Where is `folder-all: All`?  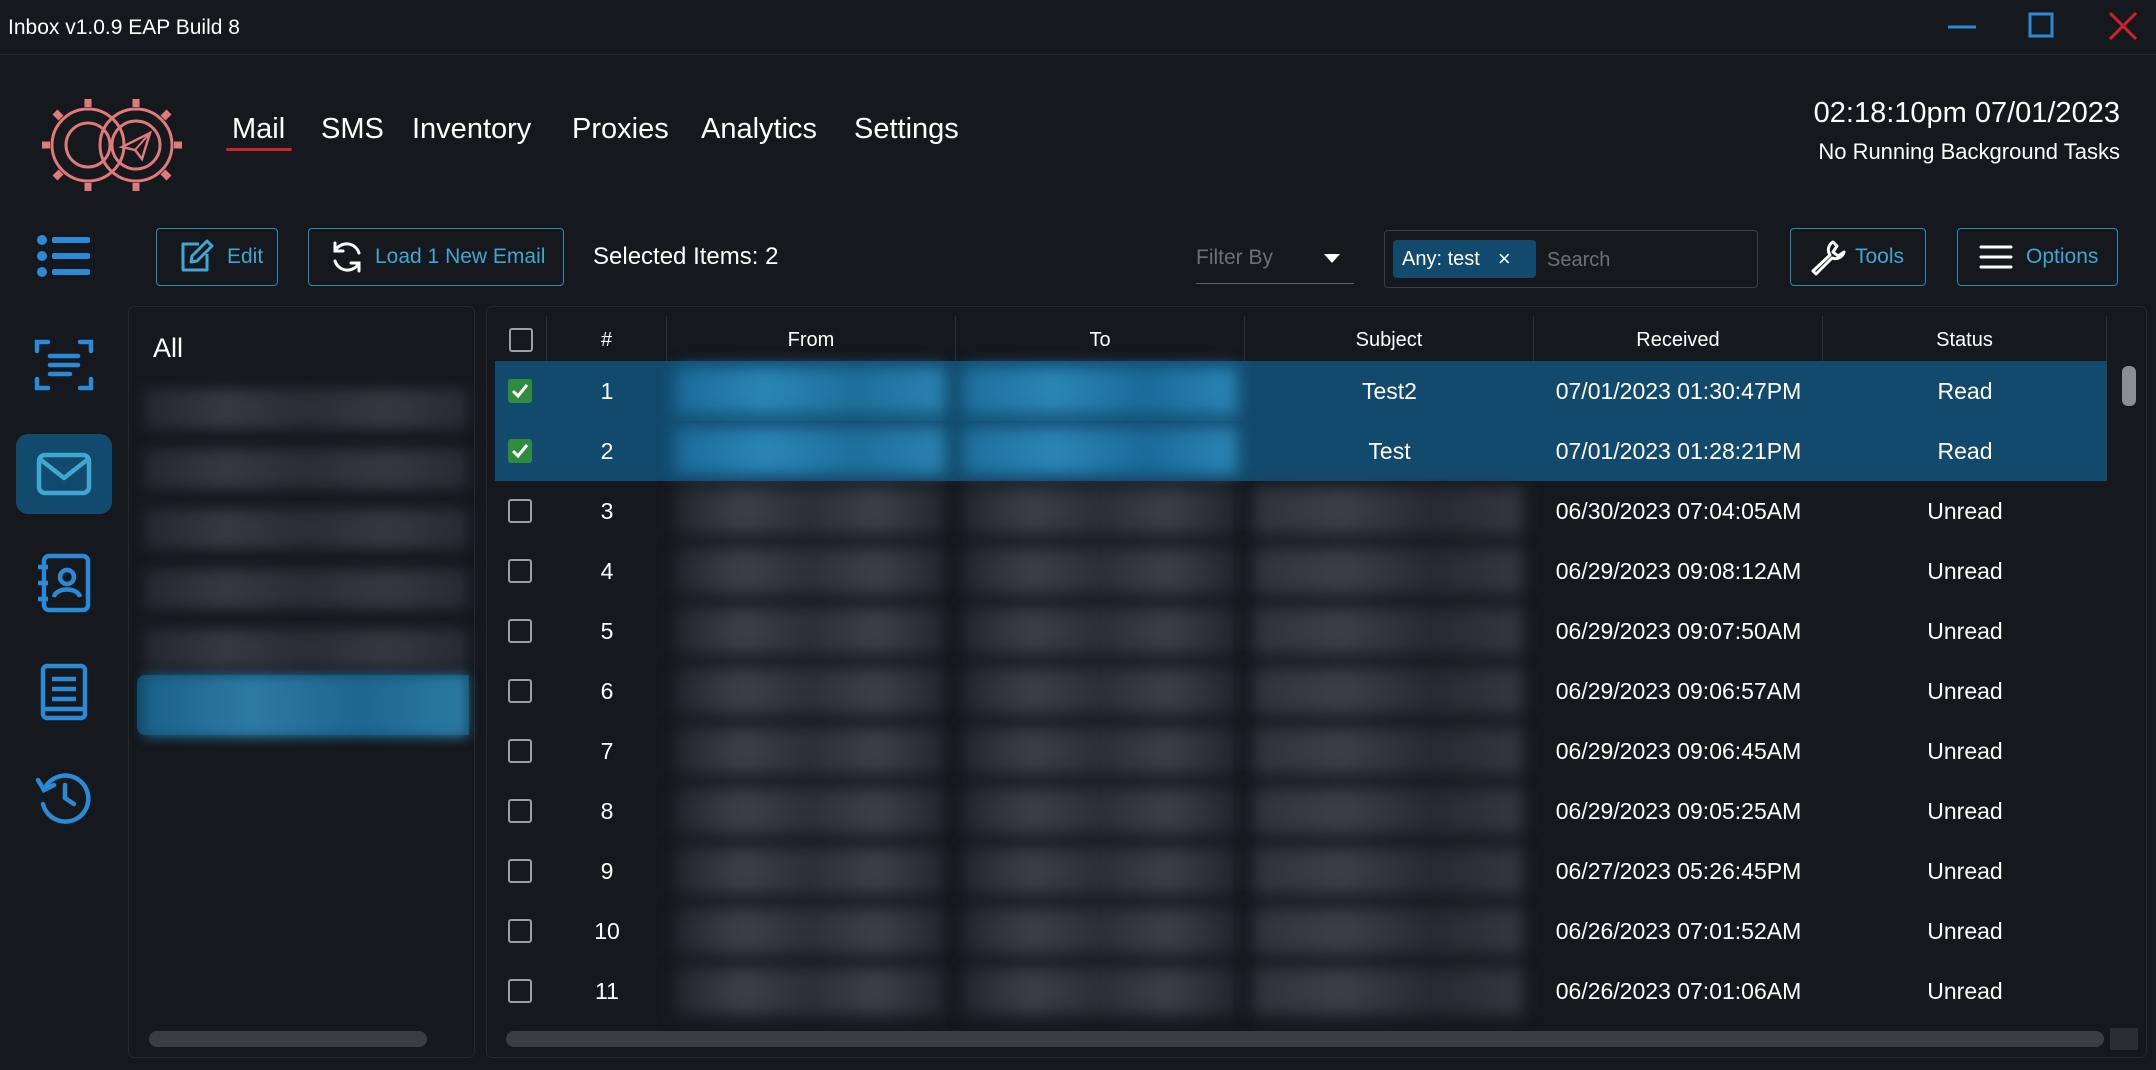
folder-all: All is located at coordinates (168, 348).